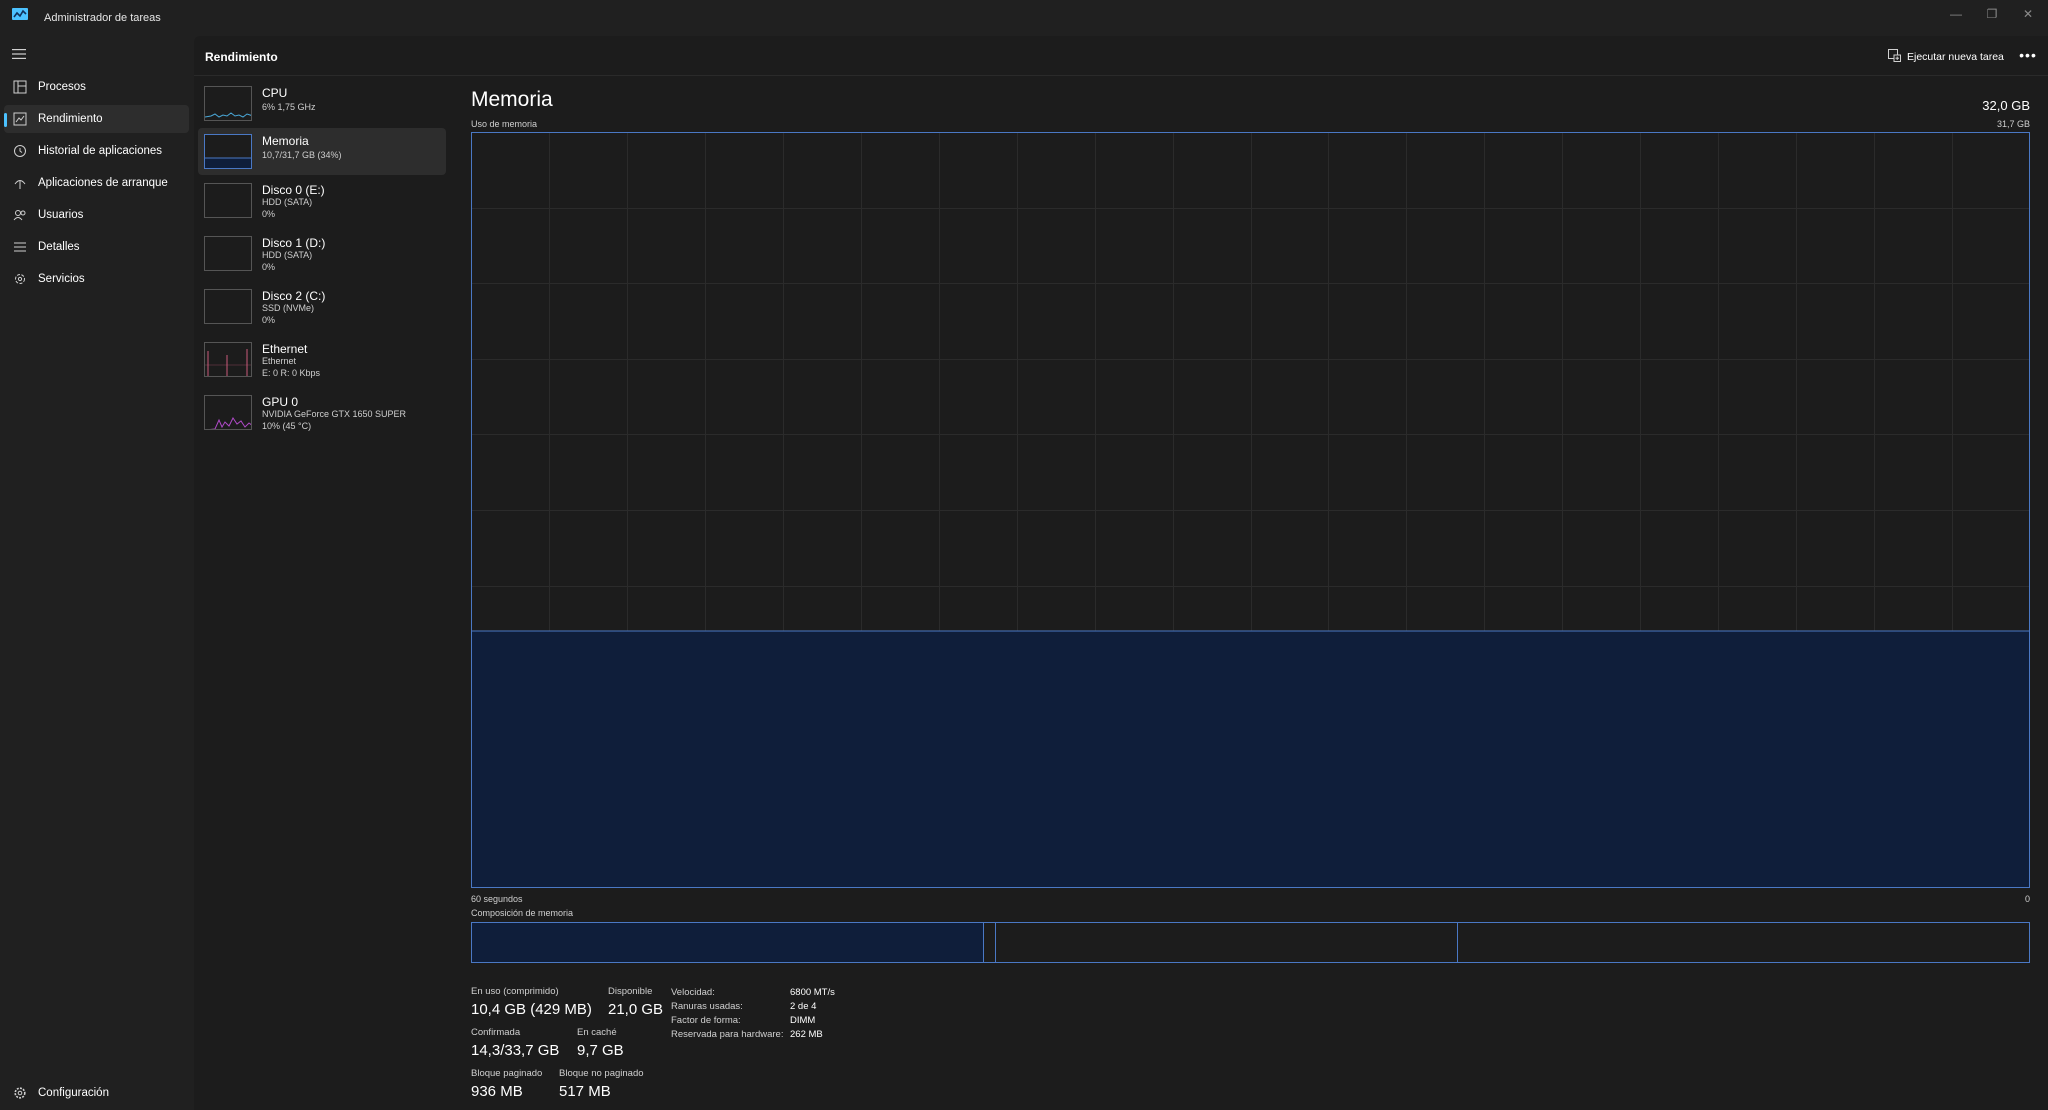 The width and height of the screenshot is (2048, 1110). Describe the element at coordinates (96, 247) in the screenshot. I see `nav-item-detalles: Detalles` at that location.